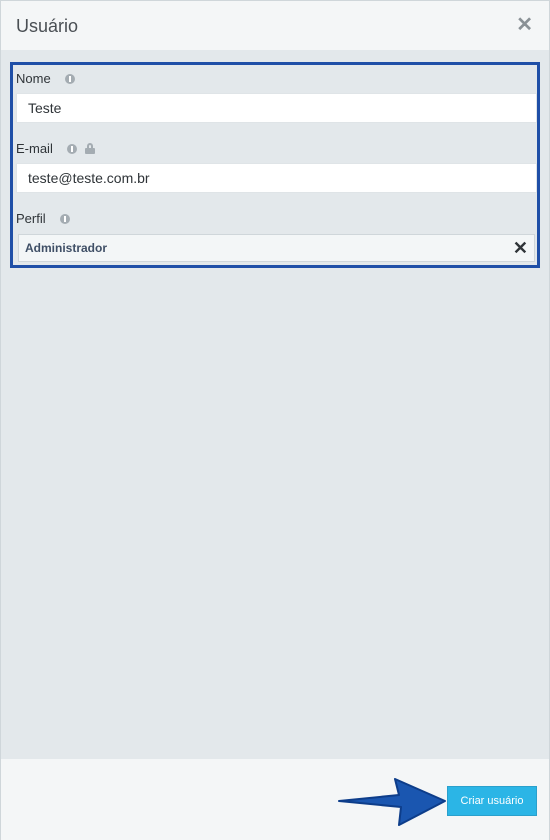 This screenshot has width=550, height=840. I want to click on profile-label-row: Perfil, so click(43, 218).